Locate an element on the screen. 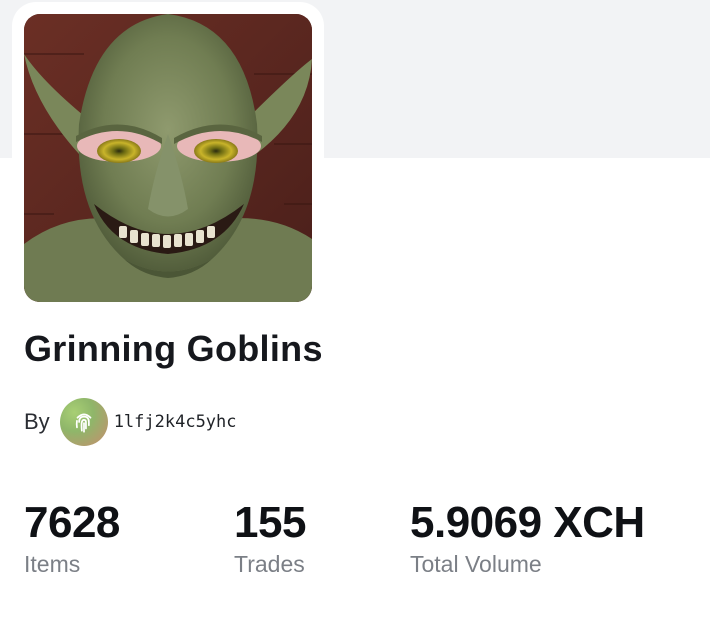  collection-title: Grinning Goblins is located at coordinates (173, 348).